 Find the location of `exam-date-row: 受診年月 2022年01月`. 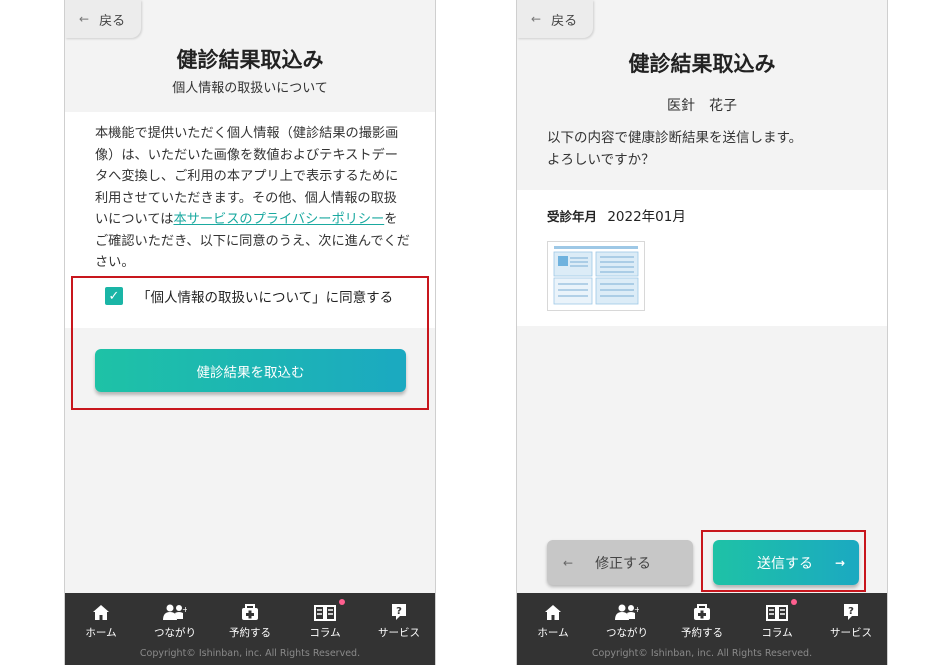

exam-date-row: 受診年月 2022年01月 is located at coordinates (616, 215).